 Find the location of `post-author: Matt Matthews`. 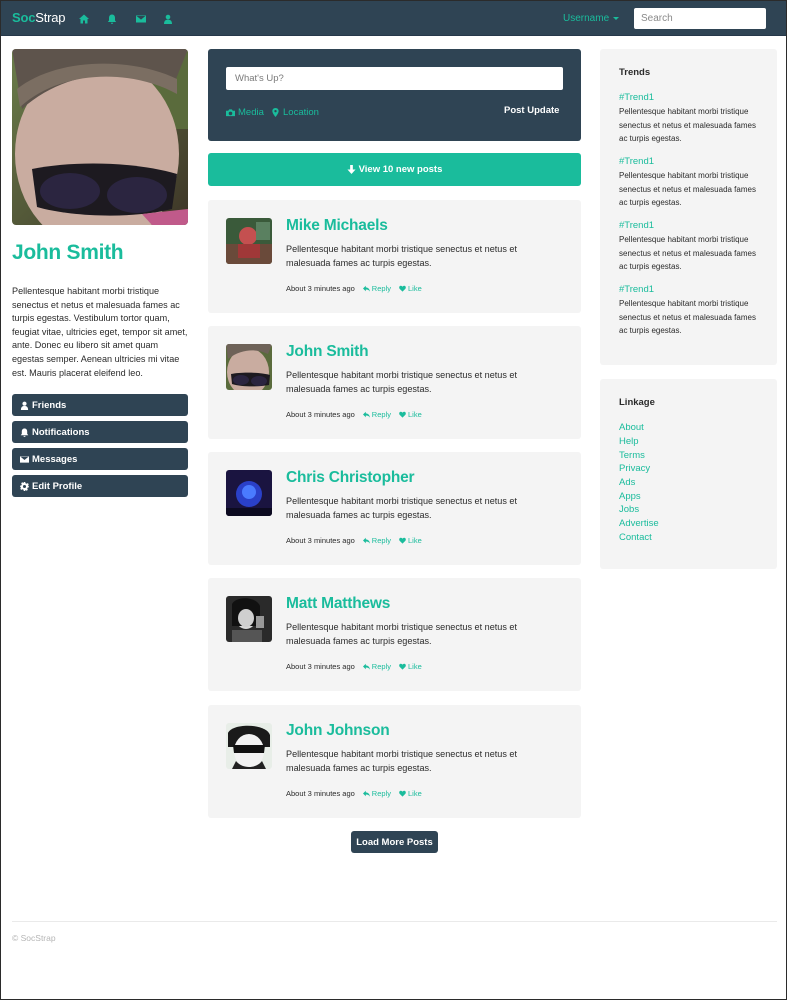

post-author: Matt Matthews is located at coordinates (338, 604).